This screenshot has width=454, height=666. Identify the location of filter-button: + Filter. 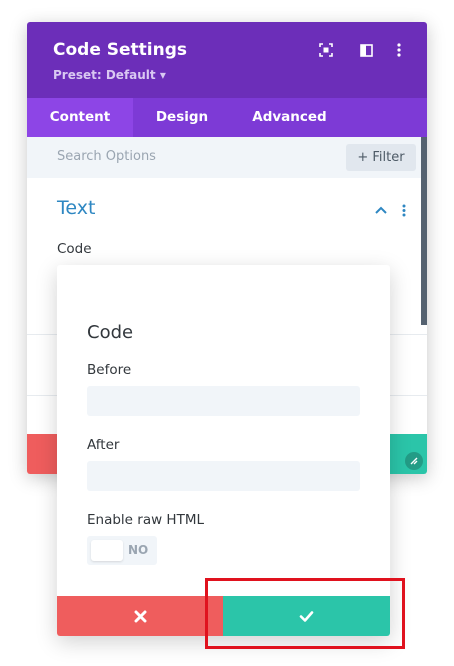
(381, 157).